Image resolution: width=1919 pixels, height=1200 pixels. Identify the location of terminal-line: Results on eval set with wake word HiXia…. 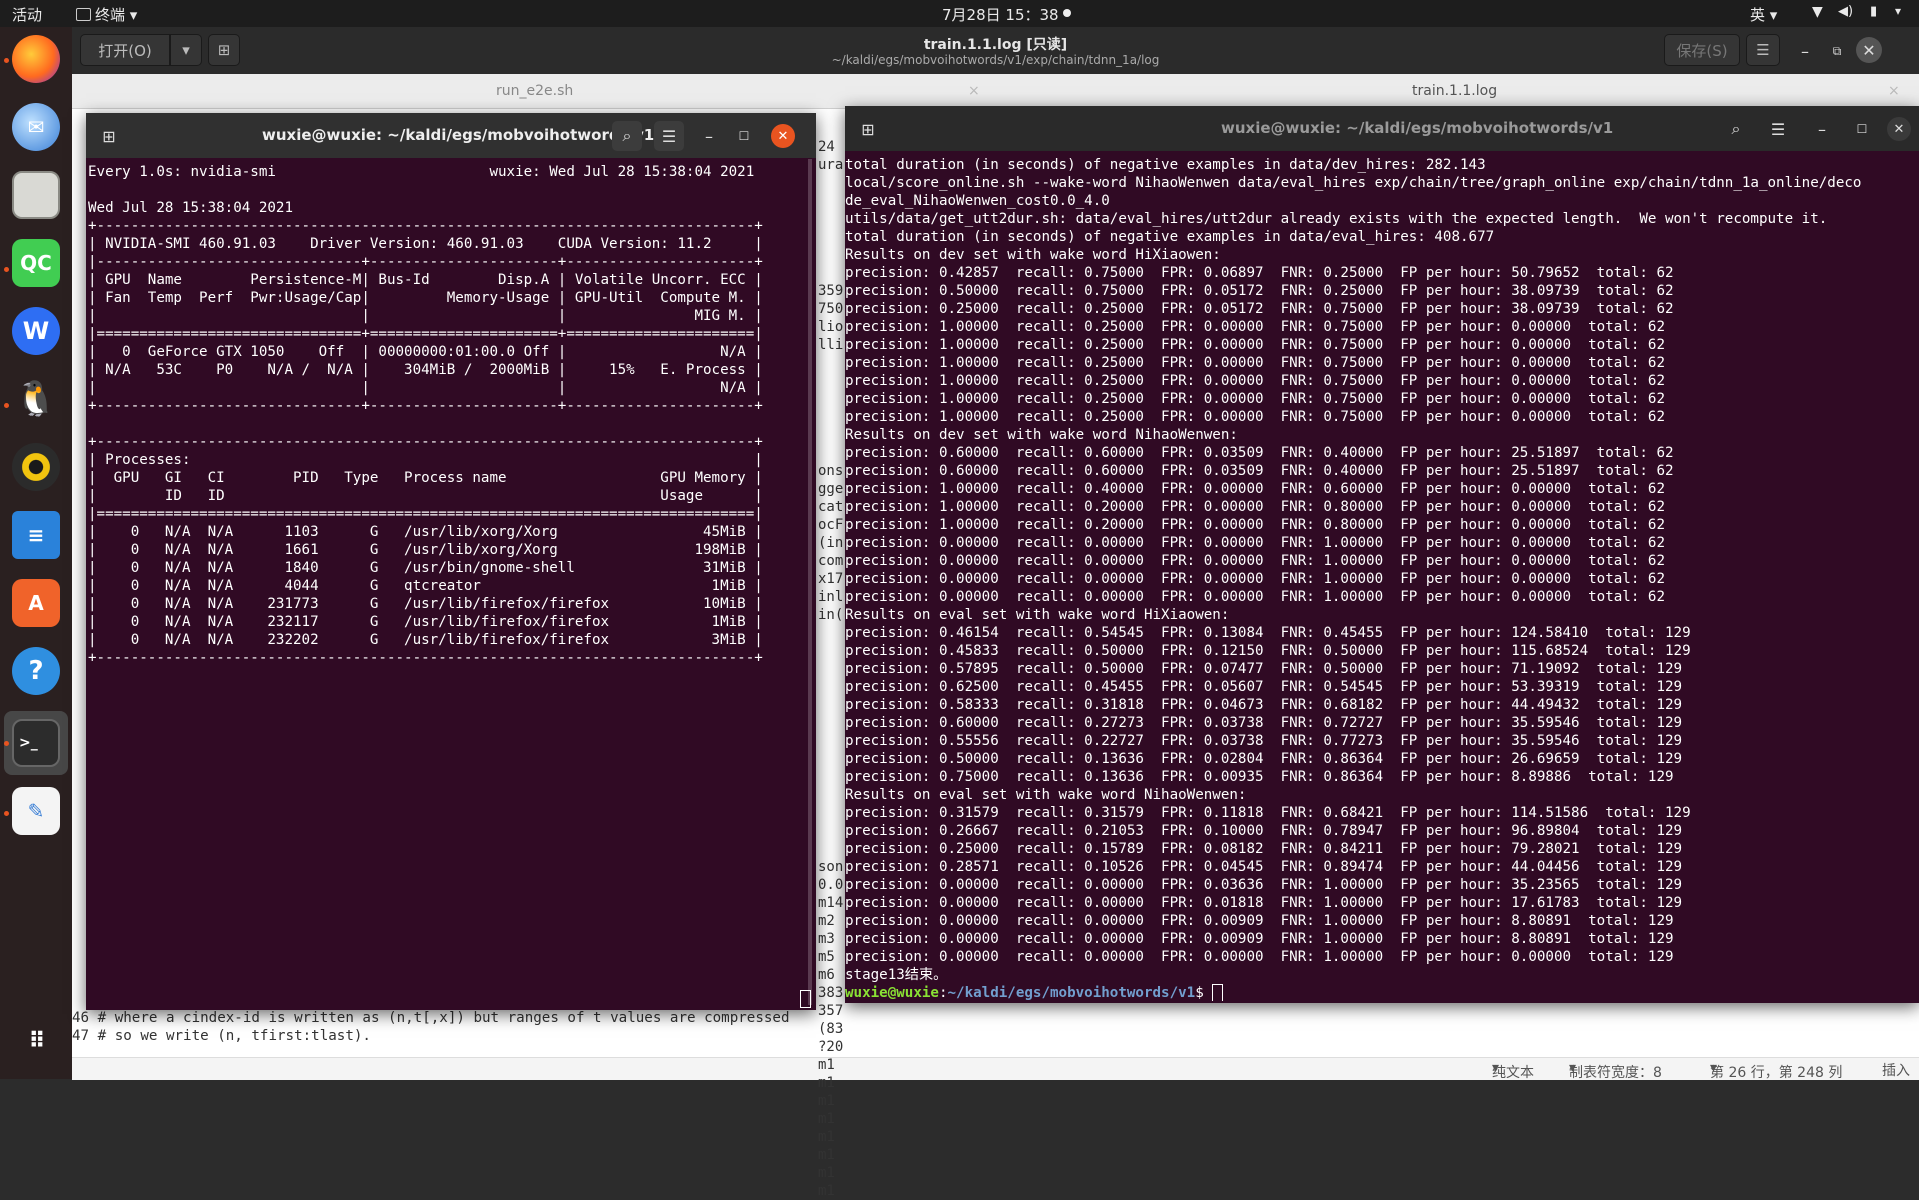
(1037, 615).